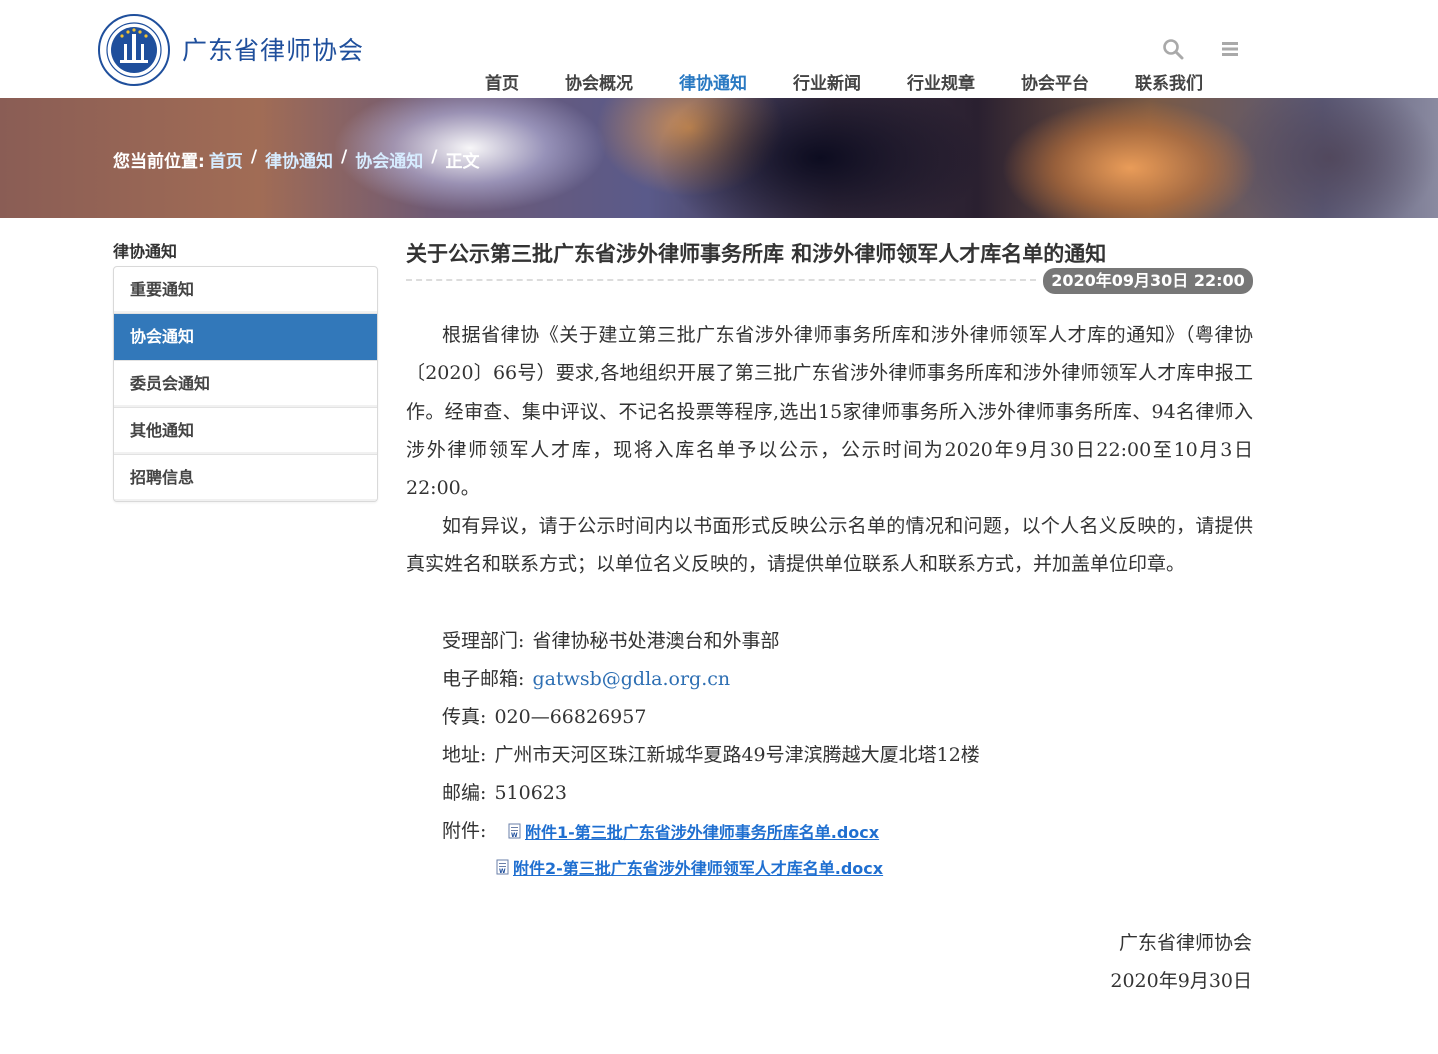  Describe the element at coordinates (145, 251) in the screenshot. I see `sidebar-title: 律协通知` at that location.